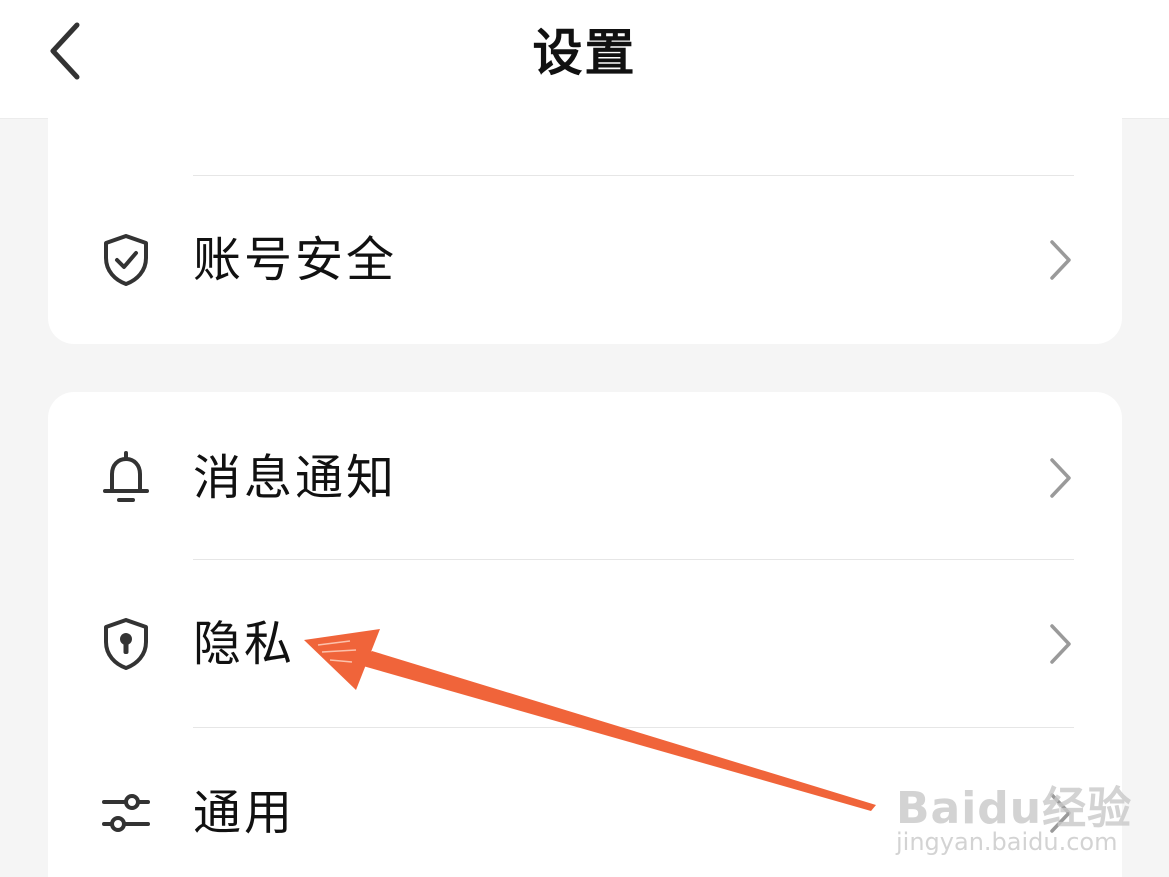 The width and height of the screenshot is (1169, 877). I want to click on watermark-url: jingyan.baidu.com, so click(1007, 842).